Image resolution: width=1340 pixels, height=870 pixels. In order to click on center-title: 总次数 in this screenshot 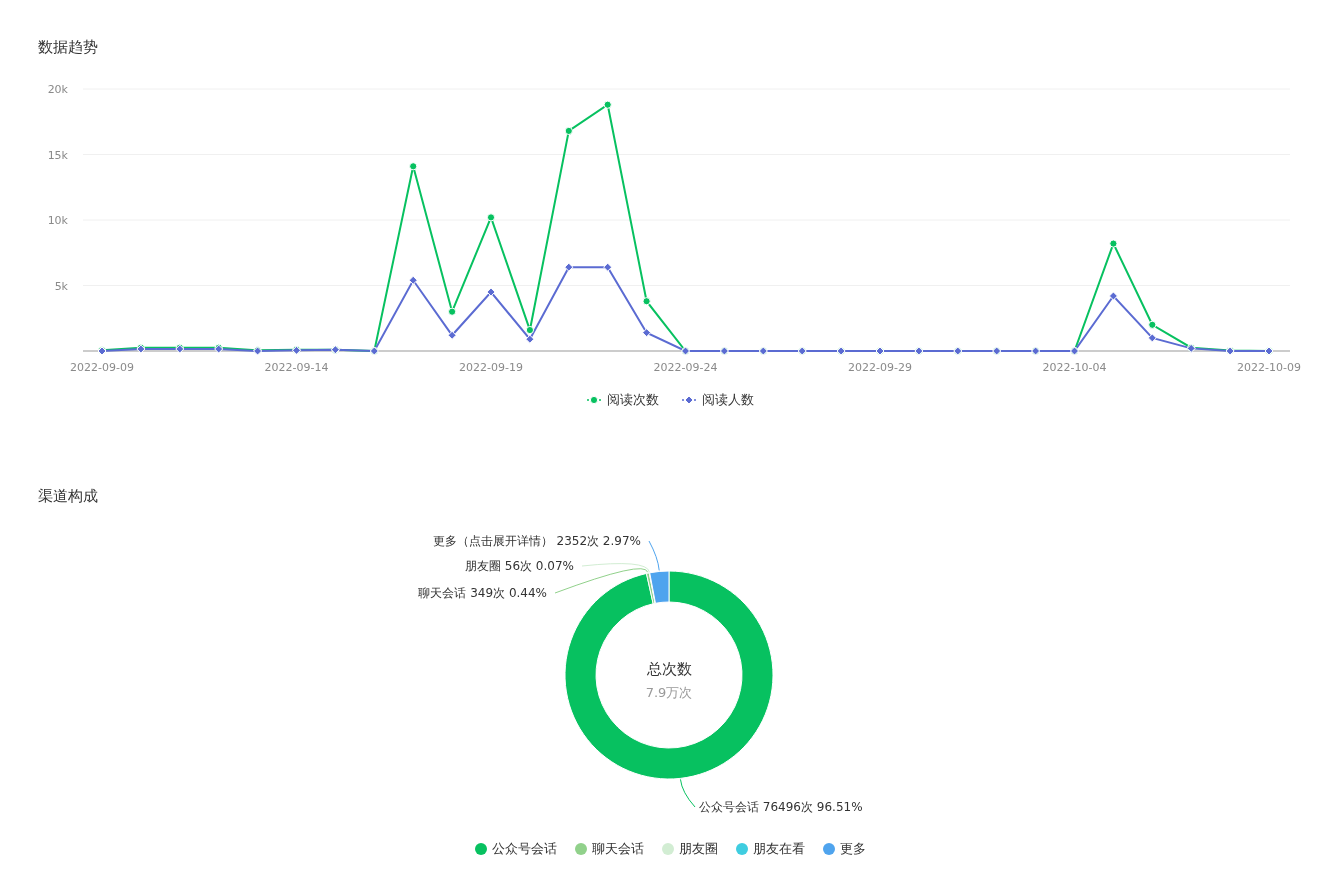, I will do `click(669, 669)`.